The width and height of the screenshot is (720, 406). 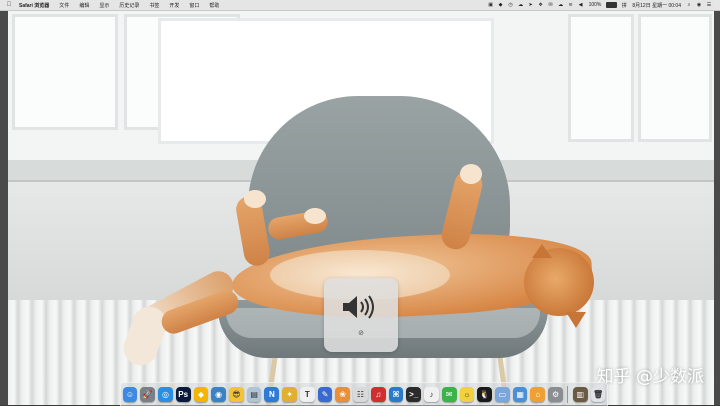 I want to click on netease-music-icon-glyph: ♫, so click(x=378, y=394).